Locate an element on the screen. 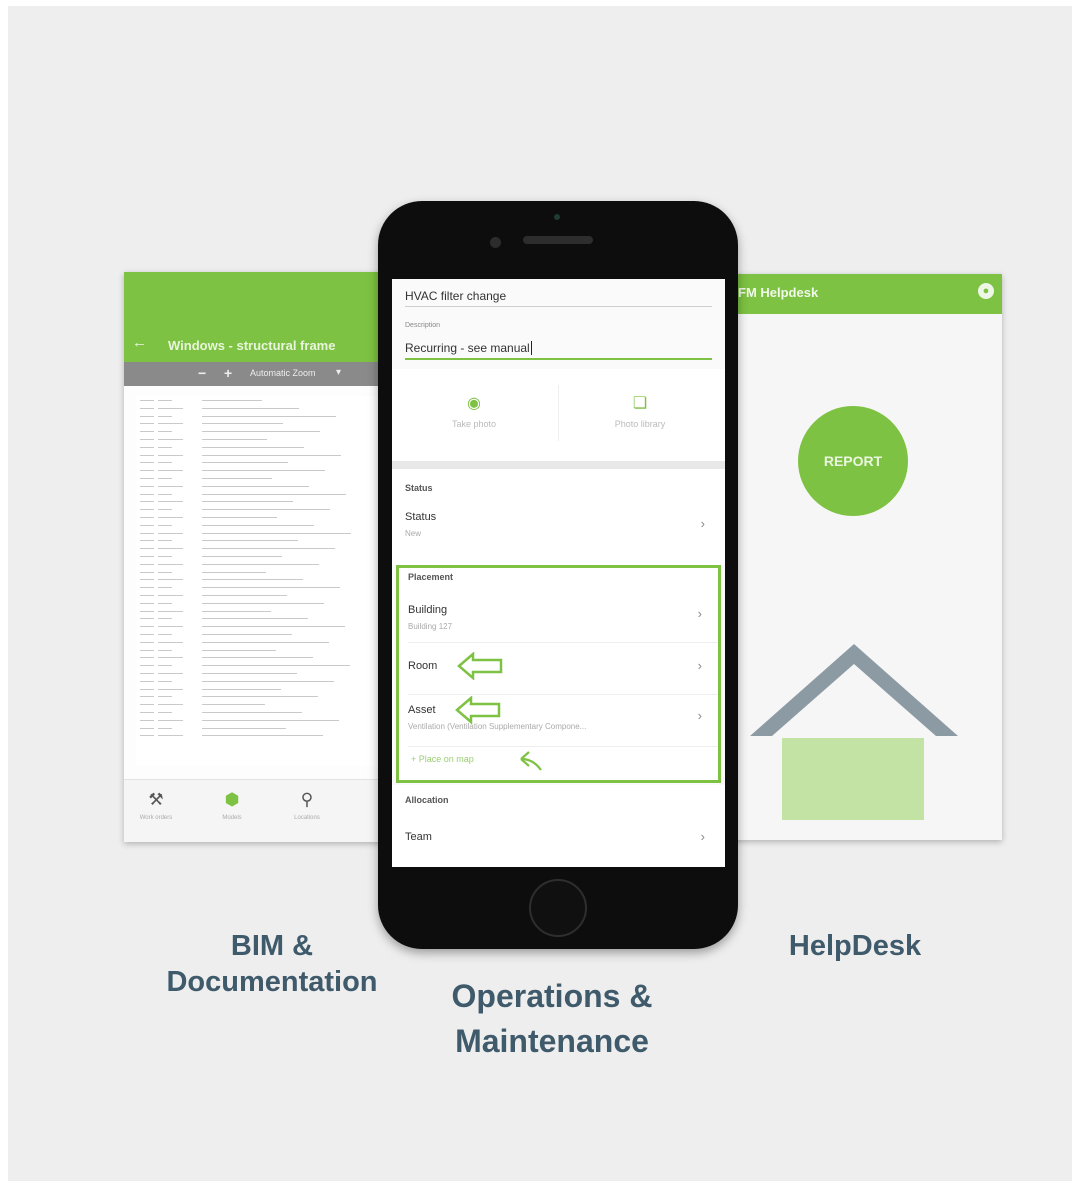 The width and height of the screenshot is (1078, 1185). house-body is located at coordinates (853, 779).